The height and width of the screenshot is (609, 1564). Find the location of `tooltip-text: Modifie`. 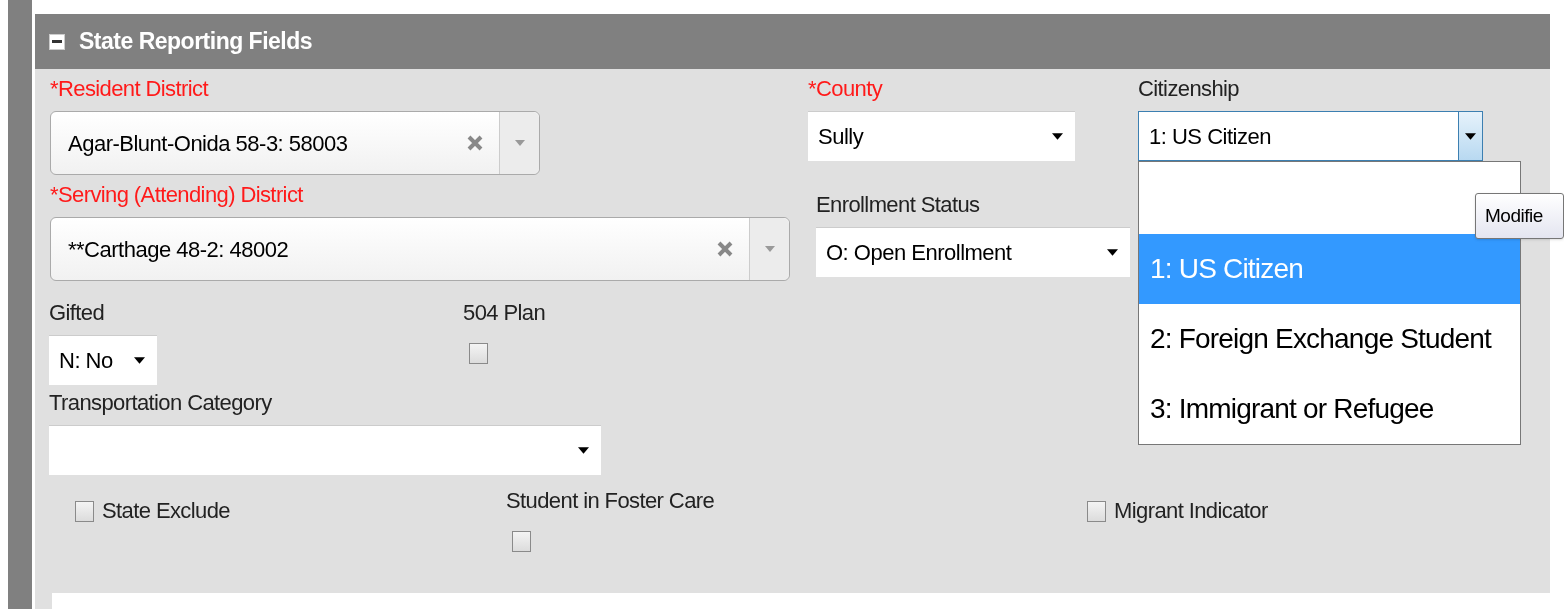

tooltip-text: Modifie is located at coordinates (1514, 215).